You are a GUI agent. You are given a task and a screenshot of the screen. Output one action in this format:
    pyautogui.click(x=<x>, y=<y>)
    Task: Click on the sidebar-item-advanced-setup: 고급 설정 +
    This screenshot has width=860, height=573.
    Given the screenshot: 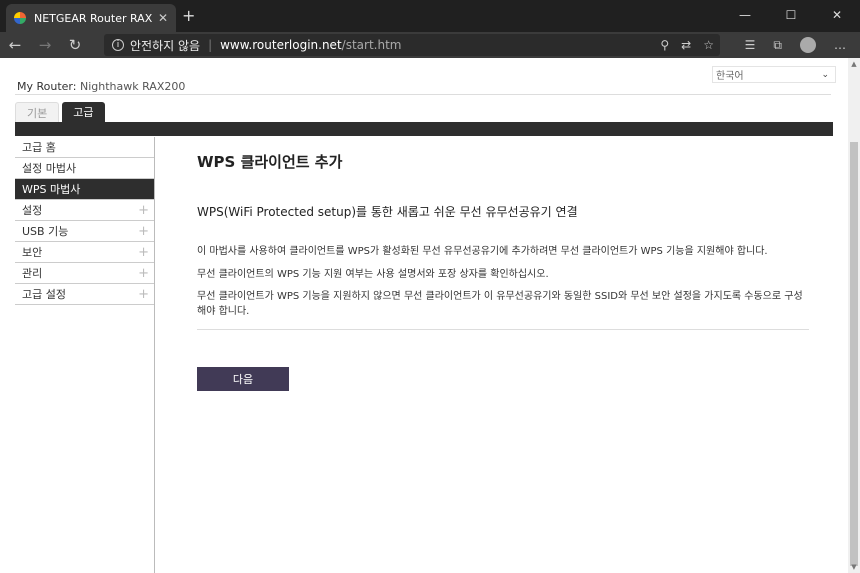 What is the action you would take?
    pyautogui.click(x=85, y=294)
    